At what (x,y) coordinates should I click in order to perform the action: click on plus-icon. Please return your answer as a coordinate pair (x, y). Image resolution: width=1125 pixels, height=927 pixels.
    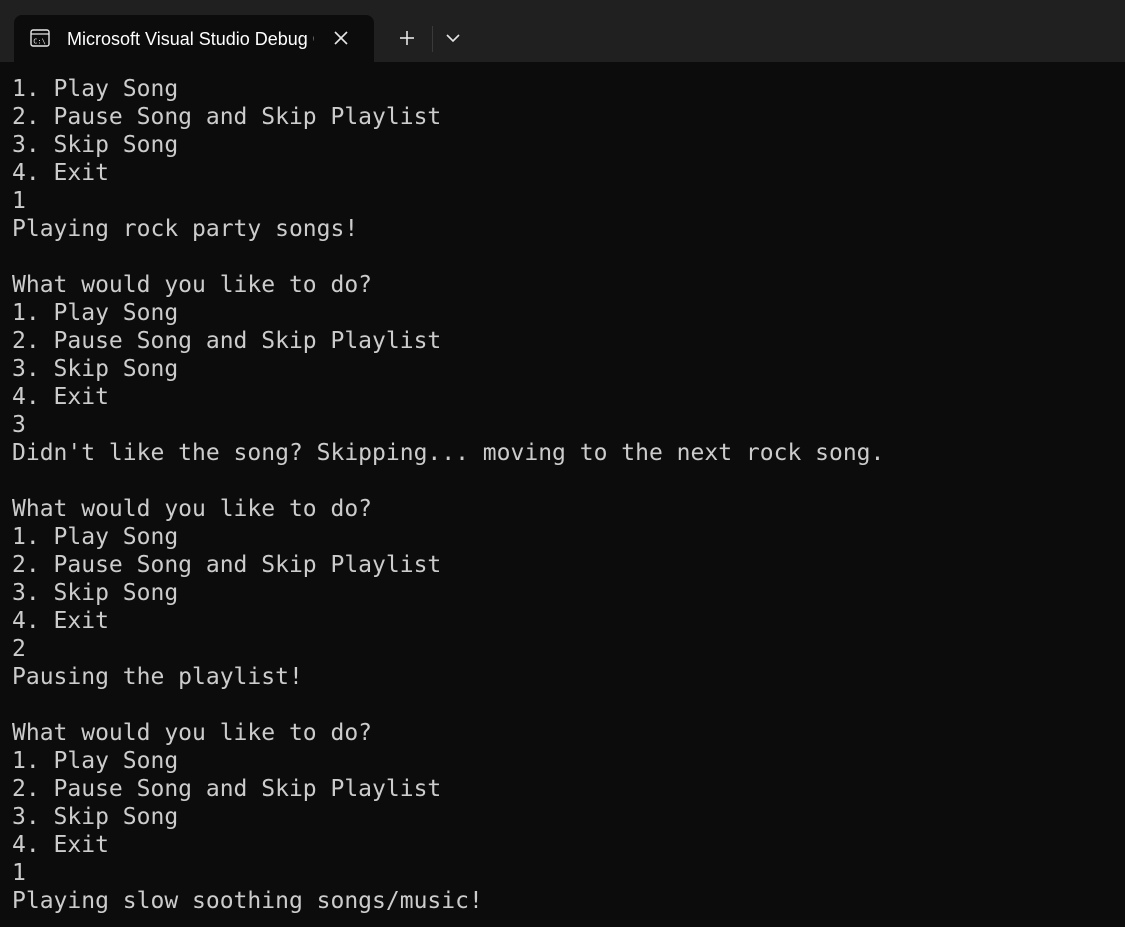
    Looking at the image, I should click on (407, 38).